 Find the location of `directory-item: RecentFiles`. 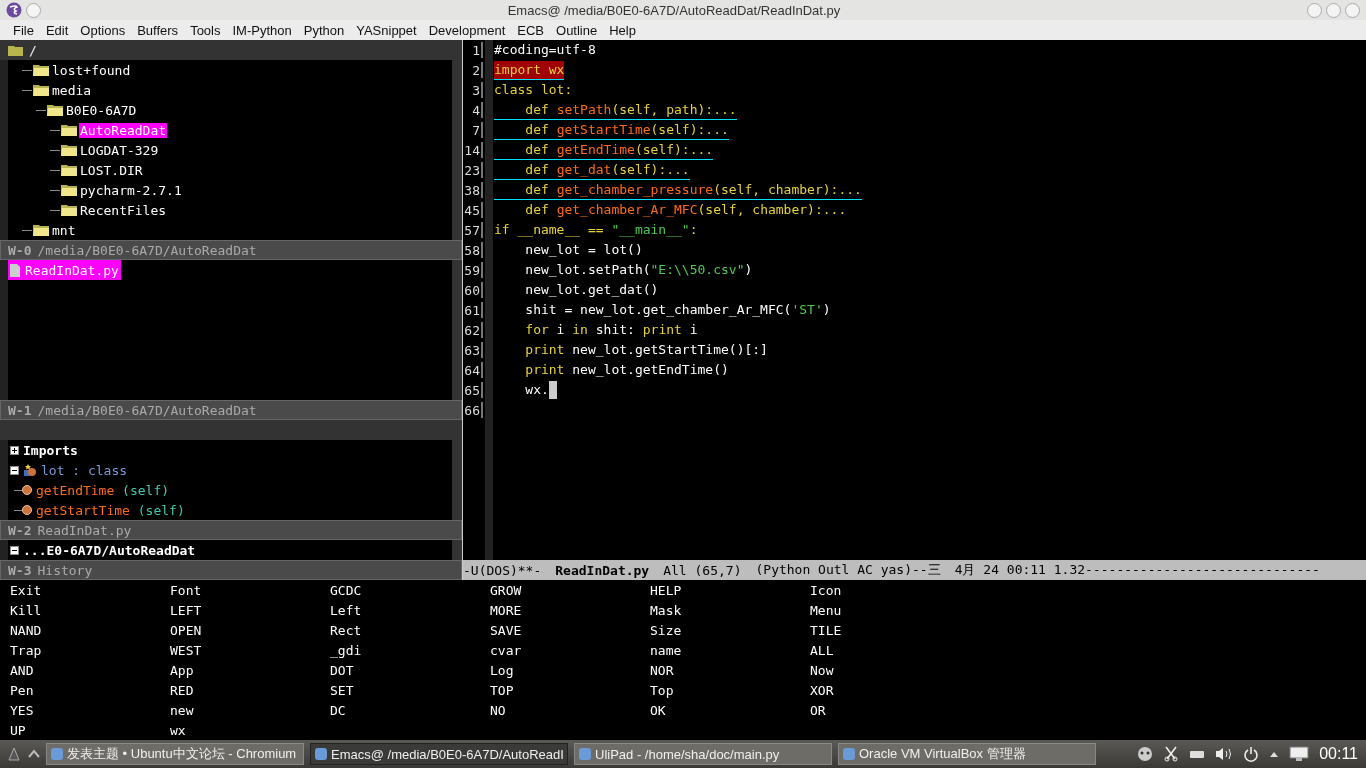

directory-item: RecentFiles is located at coordinates (123, 210).